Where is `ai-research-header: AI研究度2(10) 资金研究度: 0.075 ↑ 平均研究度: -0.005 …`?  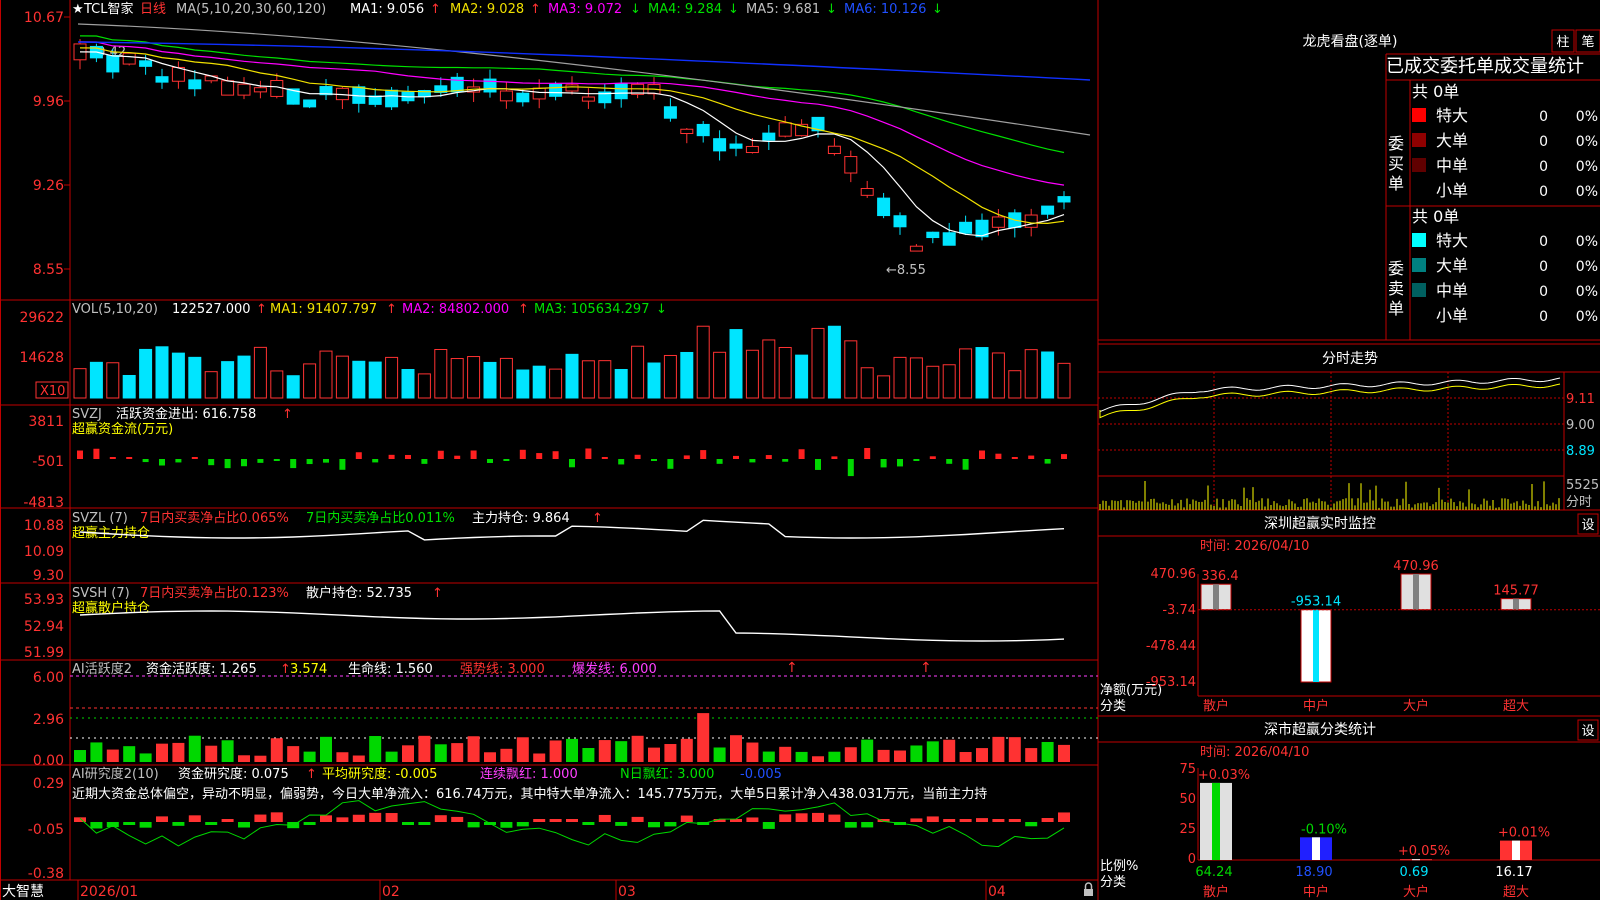
ai-research-header: AI研究度2(10) 资金研究度: 0.075 ↑ 平均研究度: -0.005 … is located at coordinates (529, 784).